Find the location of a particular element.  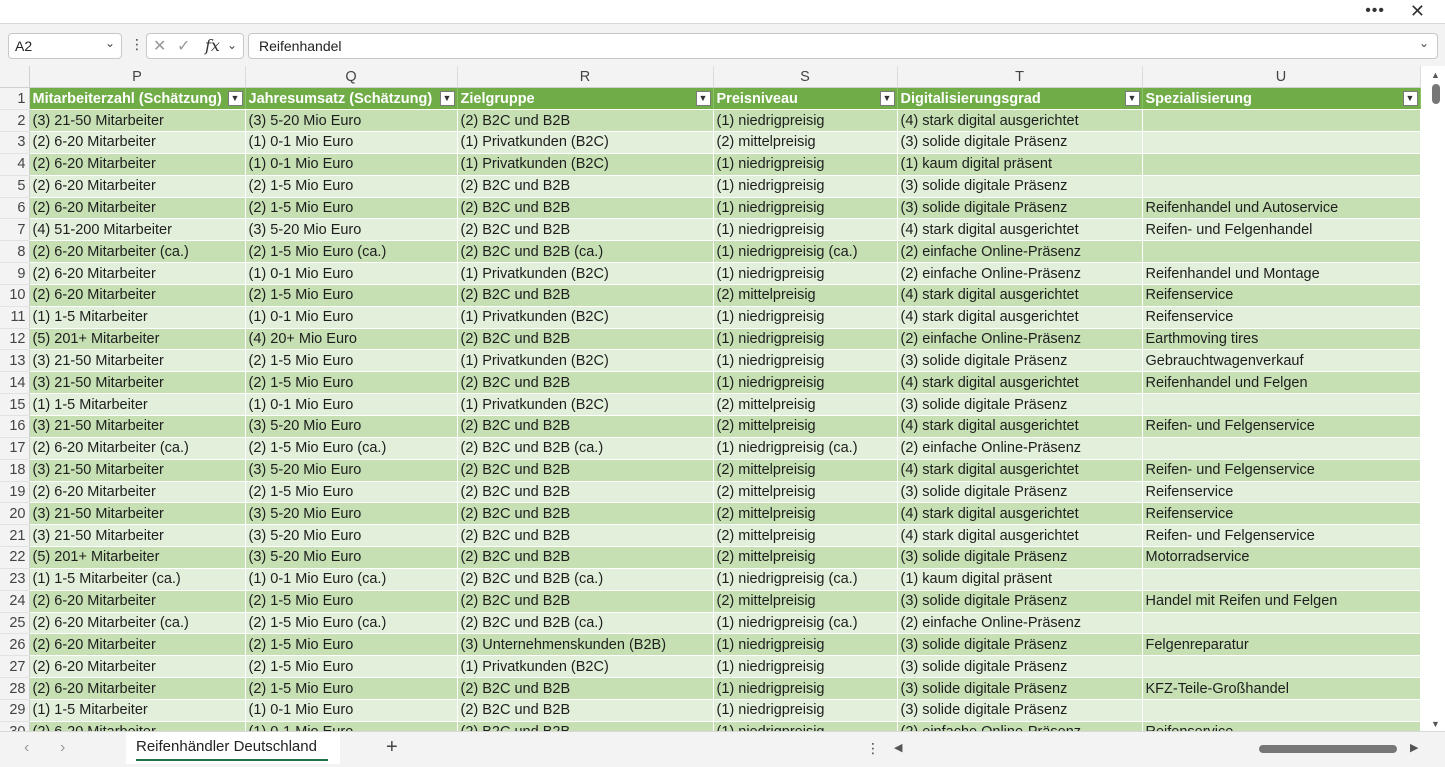

row-header: 7 is located at coordinates (15, 230).